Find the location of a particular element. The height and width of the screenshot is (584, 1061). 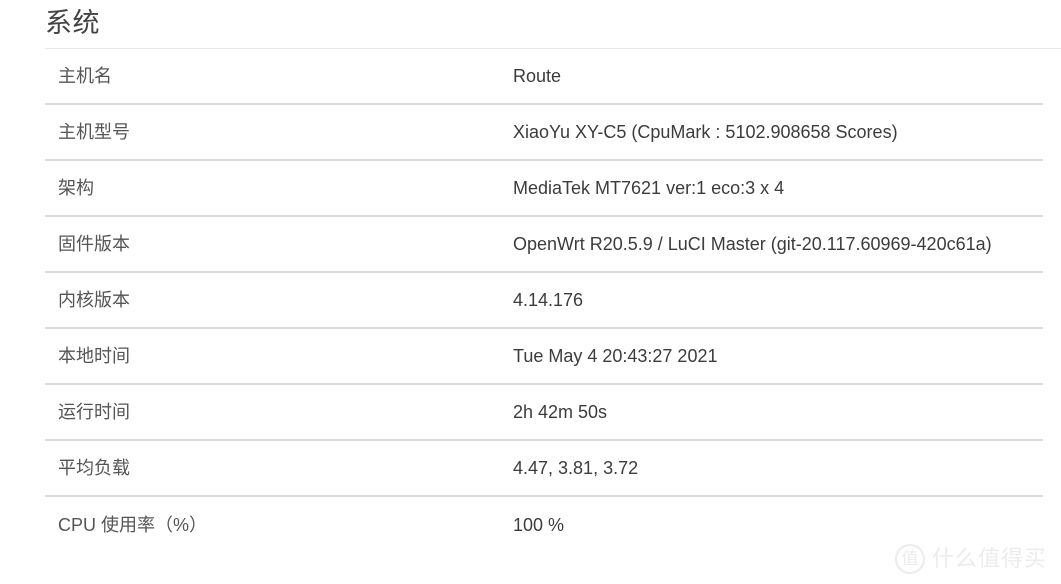

table-row: 本地时间 Tue May 4 20:43:27 2021 is located at coordinates (544, 357).